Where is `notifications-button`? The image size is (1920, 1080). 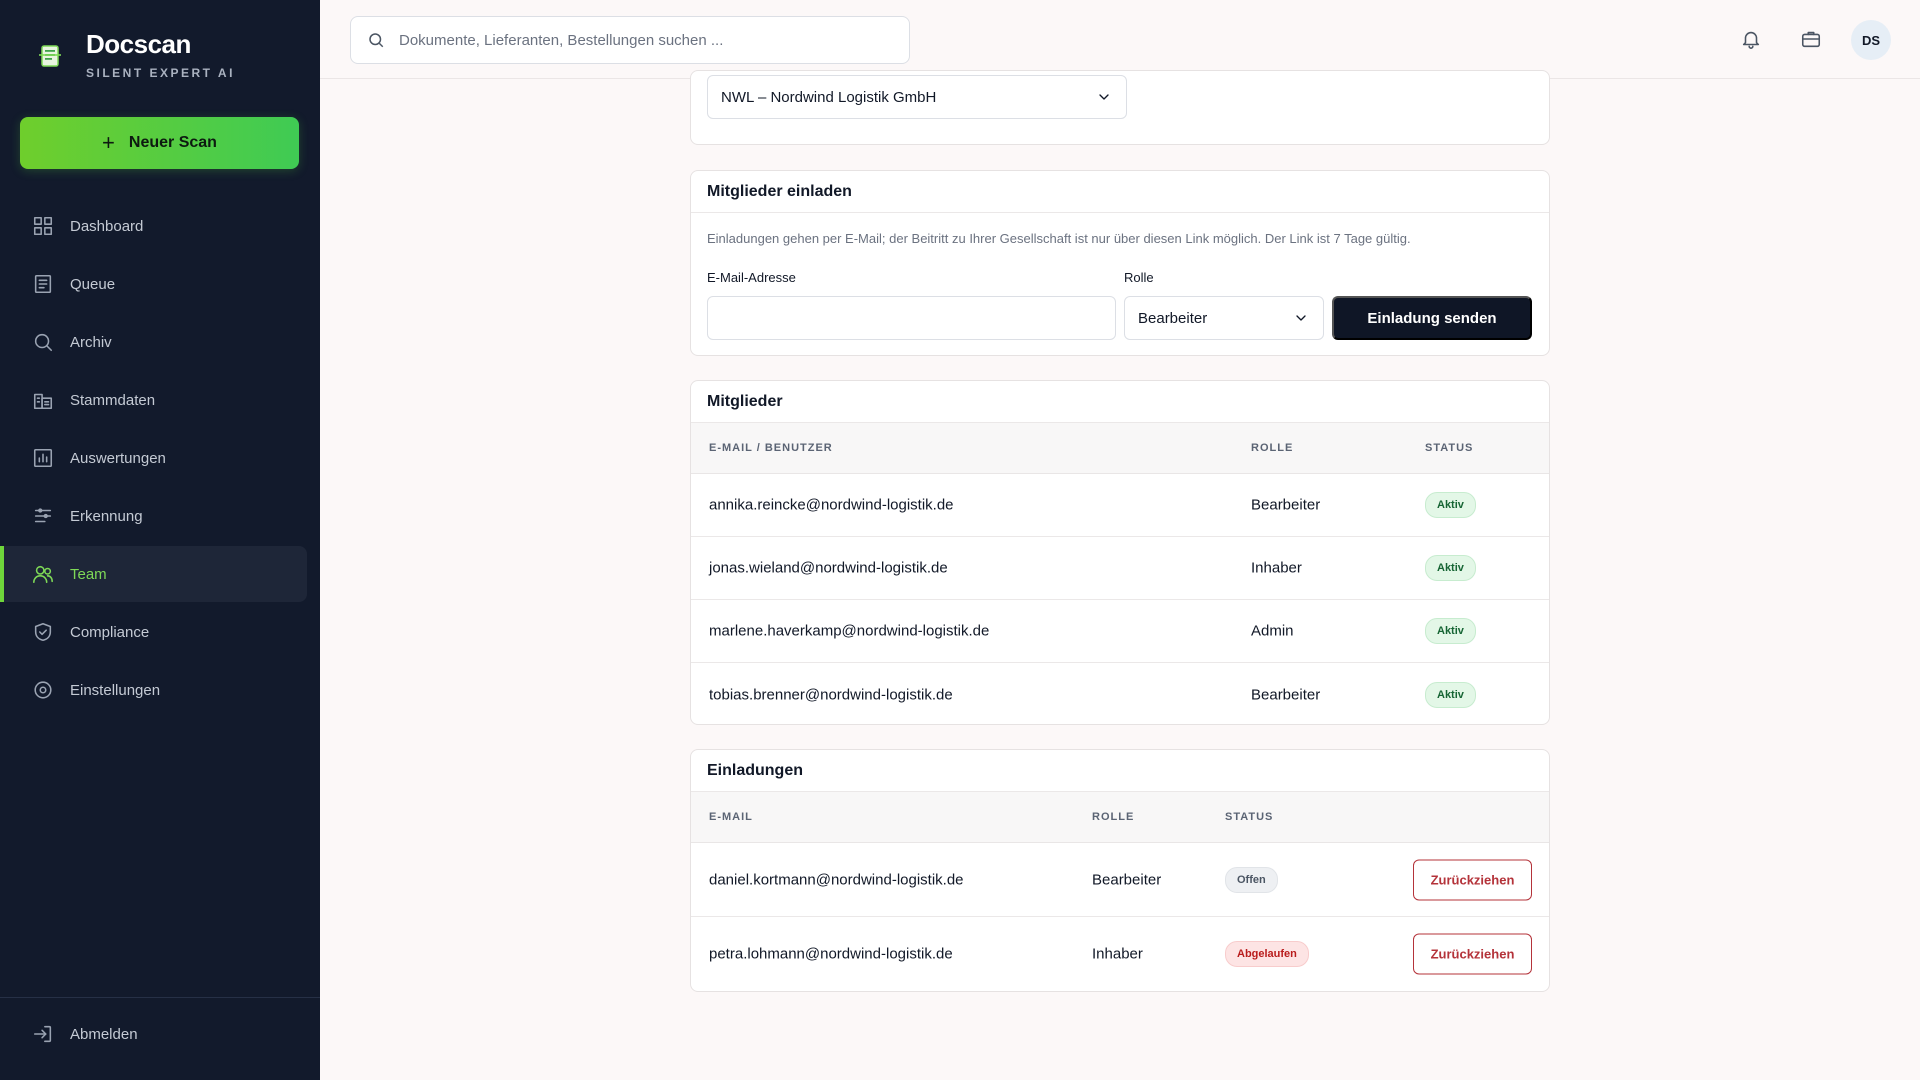
notifications-button is located at coordinates (1752, 40).